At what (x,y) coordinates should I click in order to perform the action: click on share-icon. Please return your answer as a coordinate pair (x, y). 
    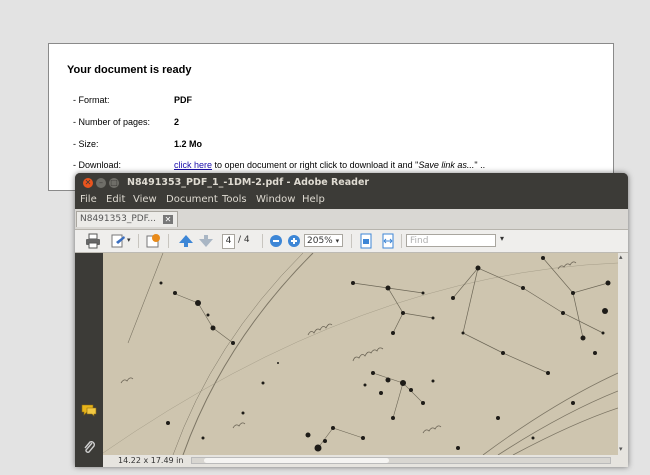
    Looking at the image, I should click on (153, 241).